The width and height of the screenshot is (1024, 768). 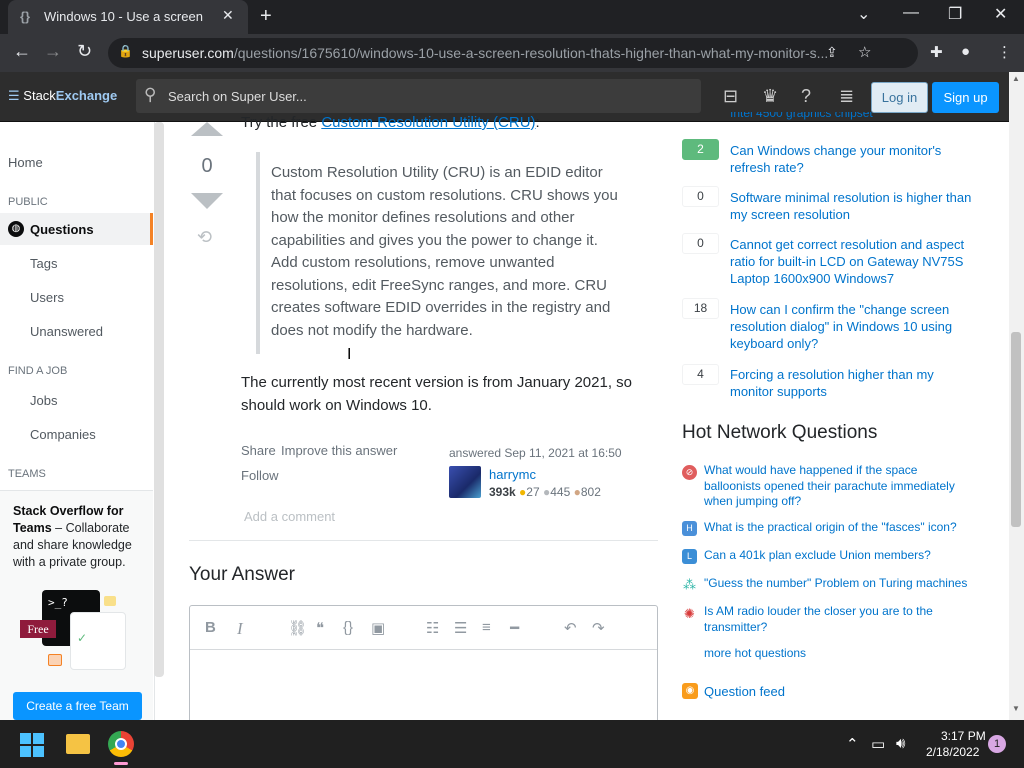 What do you see at coordinates (78, 744) in the screenshot?
I see `file-explorer-icon` at bounding box center [78, 744].